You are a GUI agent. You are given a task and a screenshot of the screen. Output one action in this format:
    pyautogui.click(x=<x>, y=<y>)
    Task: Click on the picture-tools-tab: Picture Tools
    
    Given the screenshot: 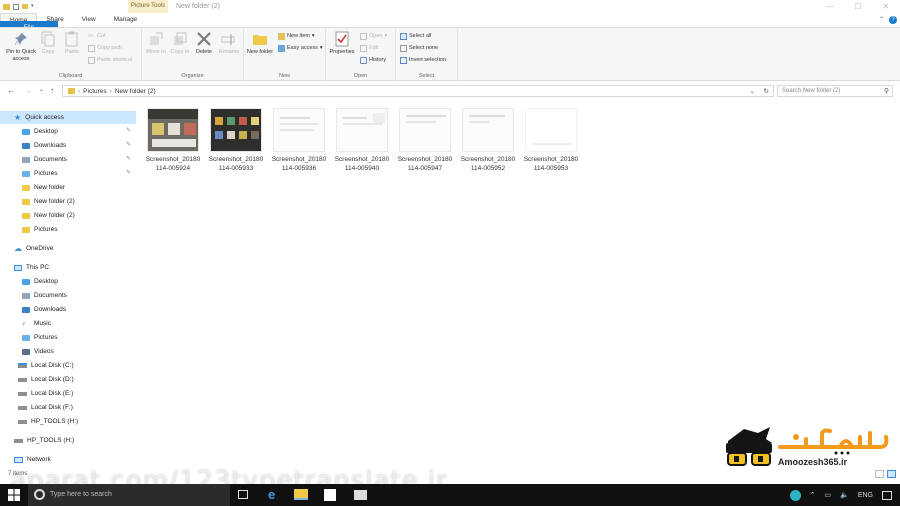 What is the action you would take?
    pyautogui.click(x=148, y=6)
    